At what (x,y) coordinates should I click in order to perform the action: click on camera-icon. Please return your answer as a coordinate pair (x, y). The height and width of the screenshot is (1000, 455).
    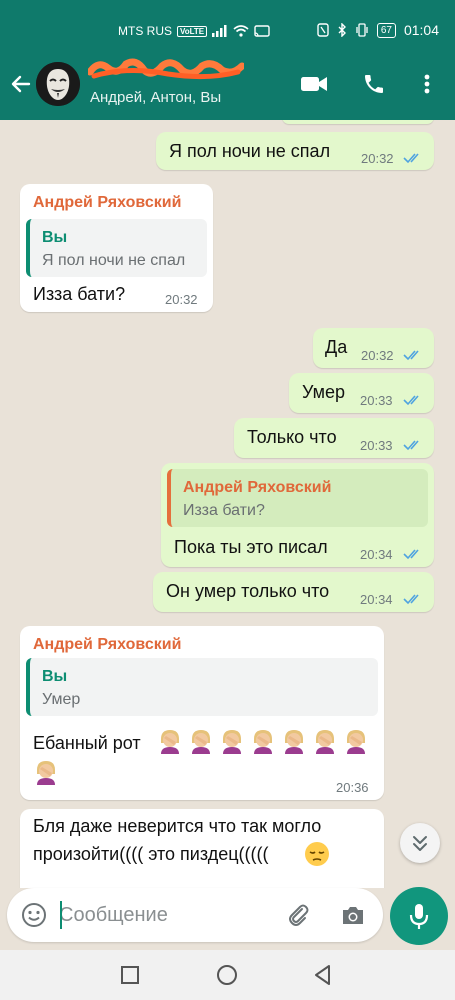
    Looking at the image, I should click on (353, 915).